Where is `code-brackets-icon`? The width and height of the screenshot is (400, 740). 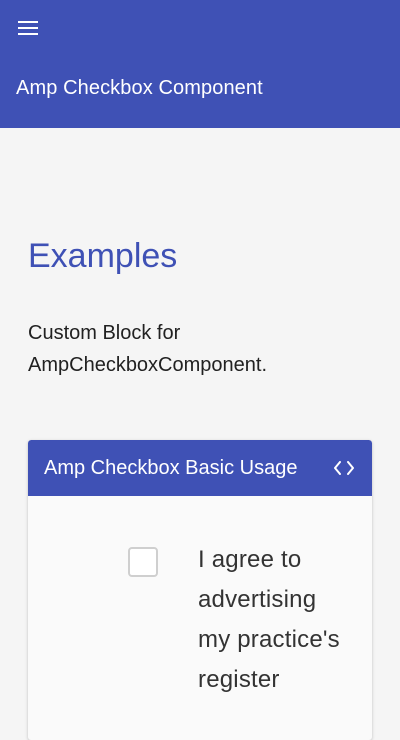
code-brackets-icon is located at coordinates (344, 468).